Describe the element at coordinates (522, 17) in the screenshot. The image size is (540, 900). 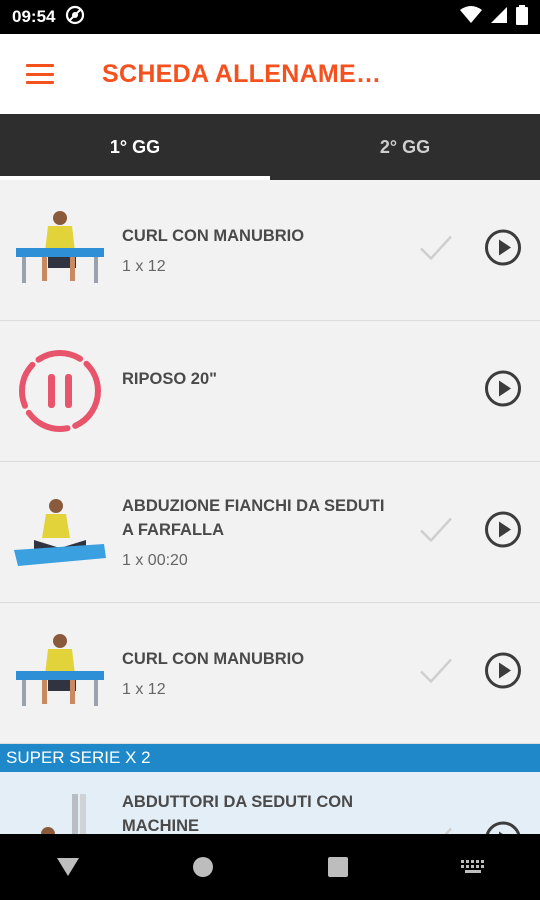
I see `battery-icon` at that location.